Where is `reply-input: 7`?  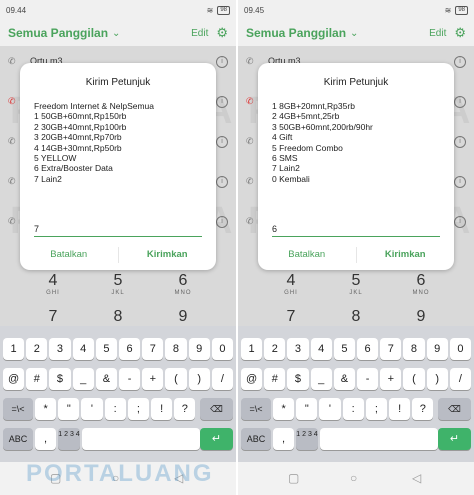 reply-input: 7 is located at coordinates (118, 228).